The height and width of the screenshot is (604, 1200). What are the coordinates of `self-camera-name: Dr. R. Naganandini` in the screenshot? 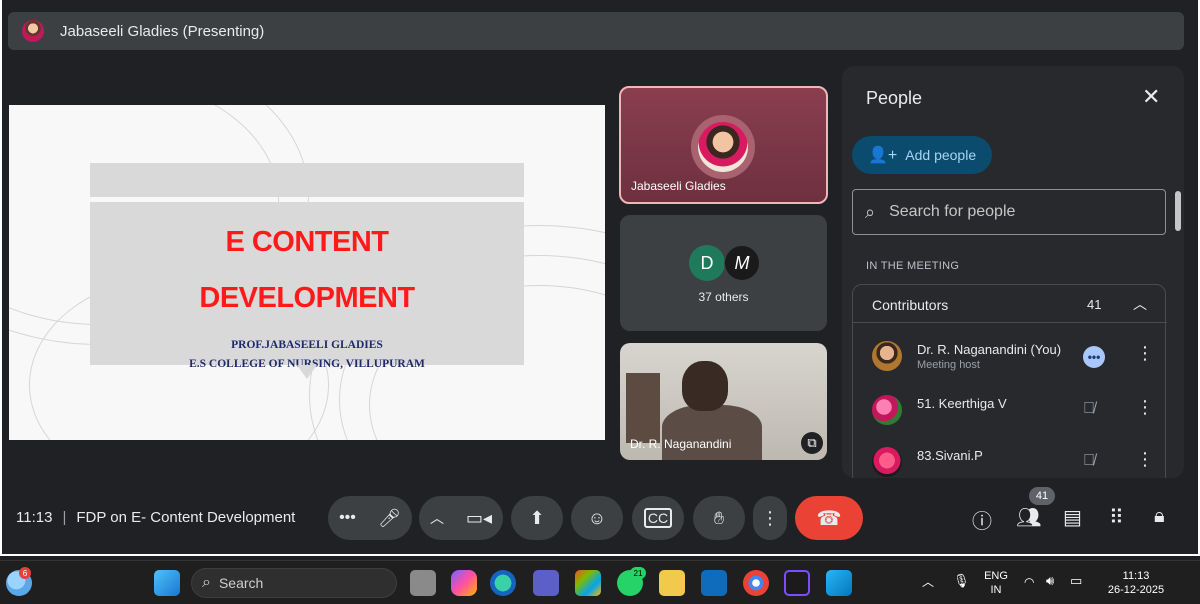 It's located at (681, 444).